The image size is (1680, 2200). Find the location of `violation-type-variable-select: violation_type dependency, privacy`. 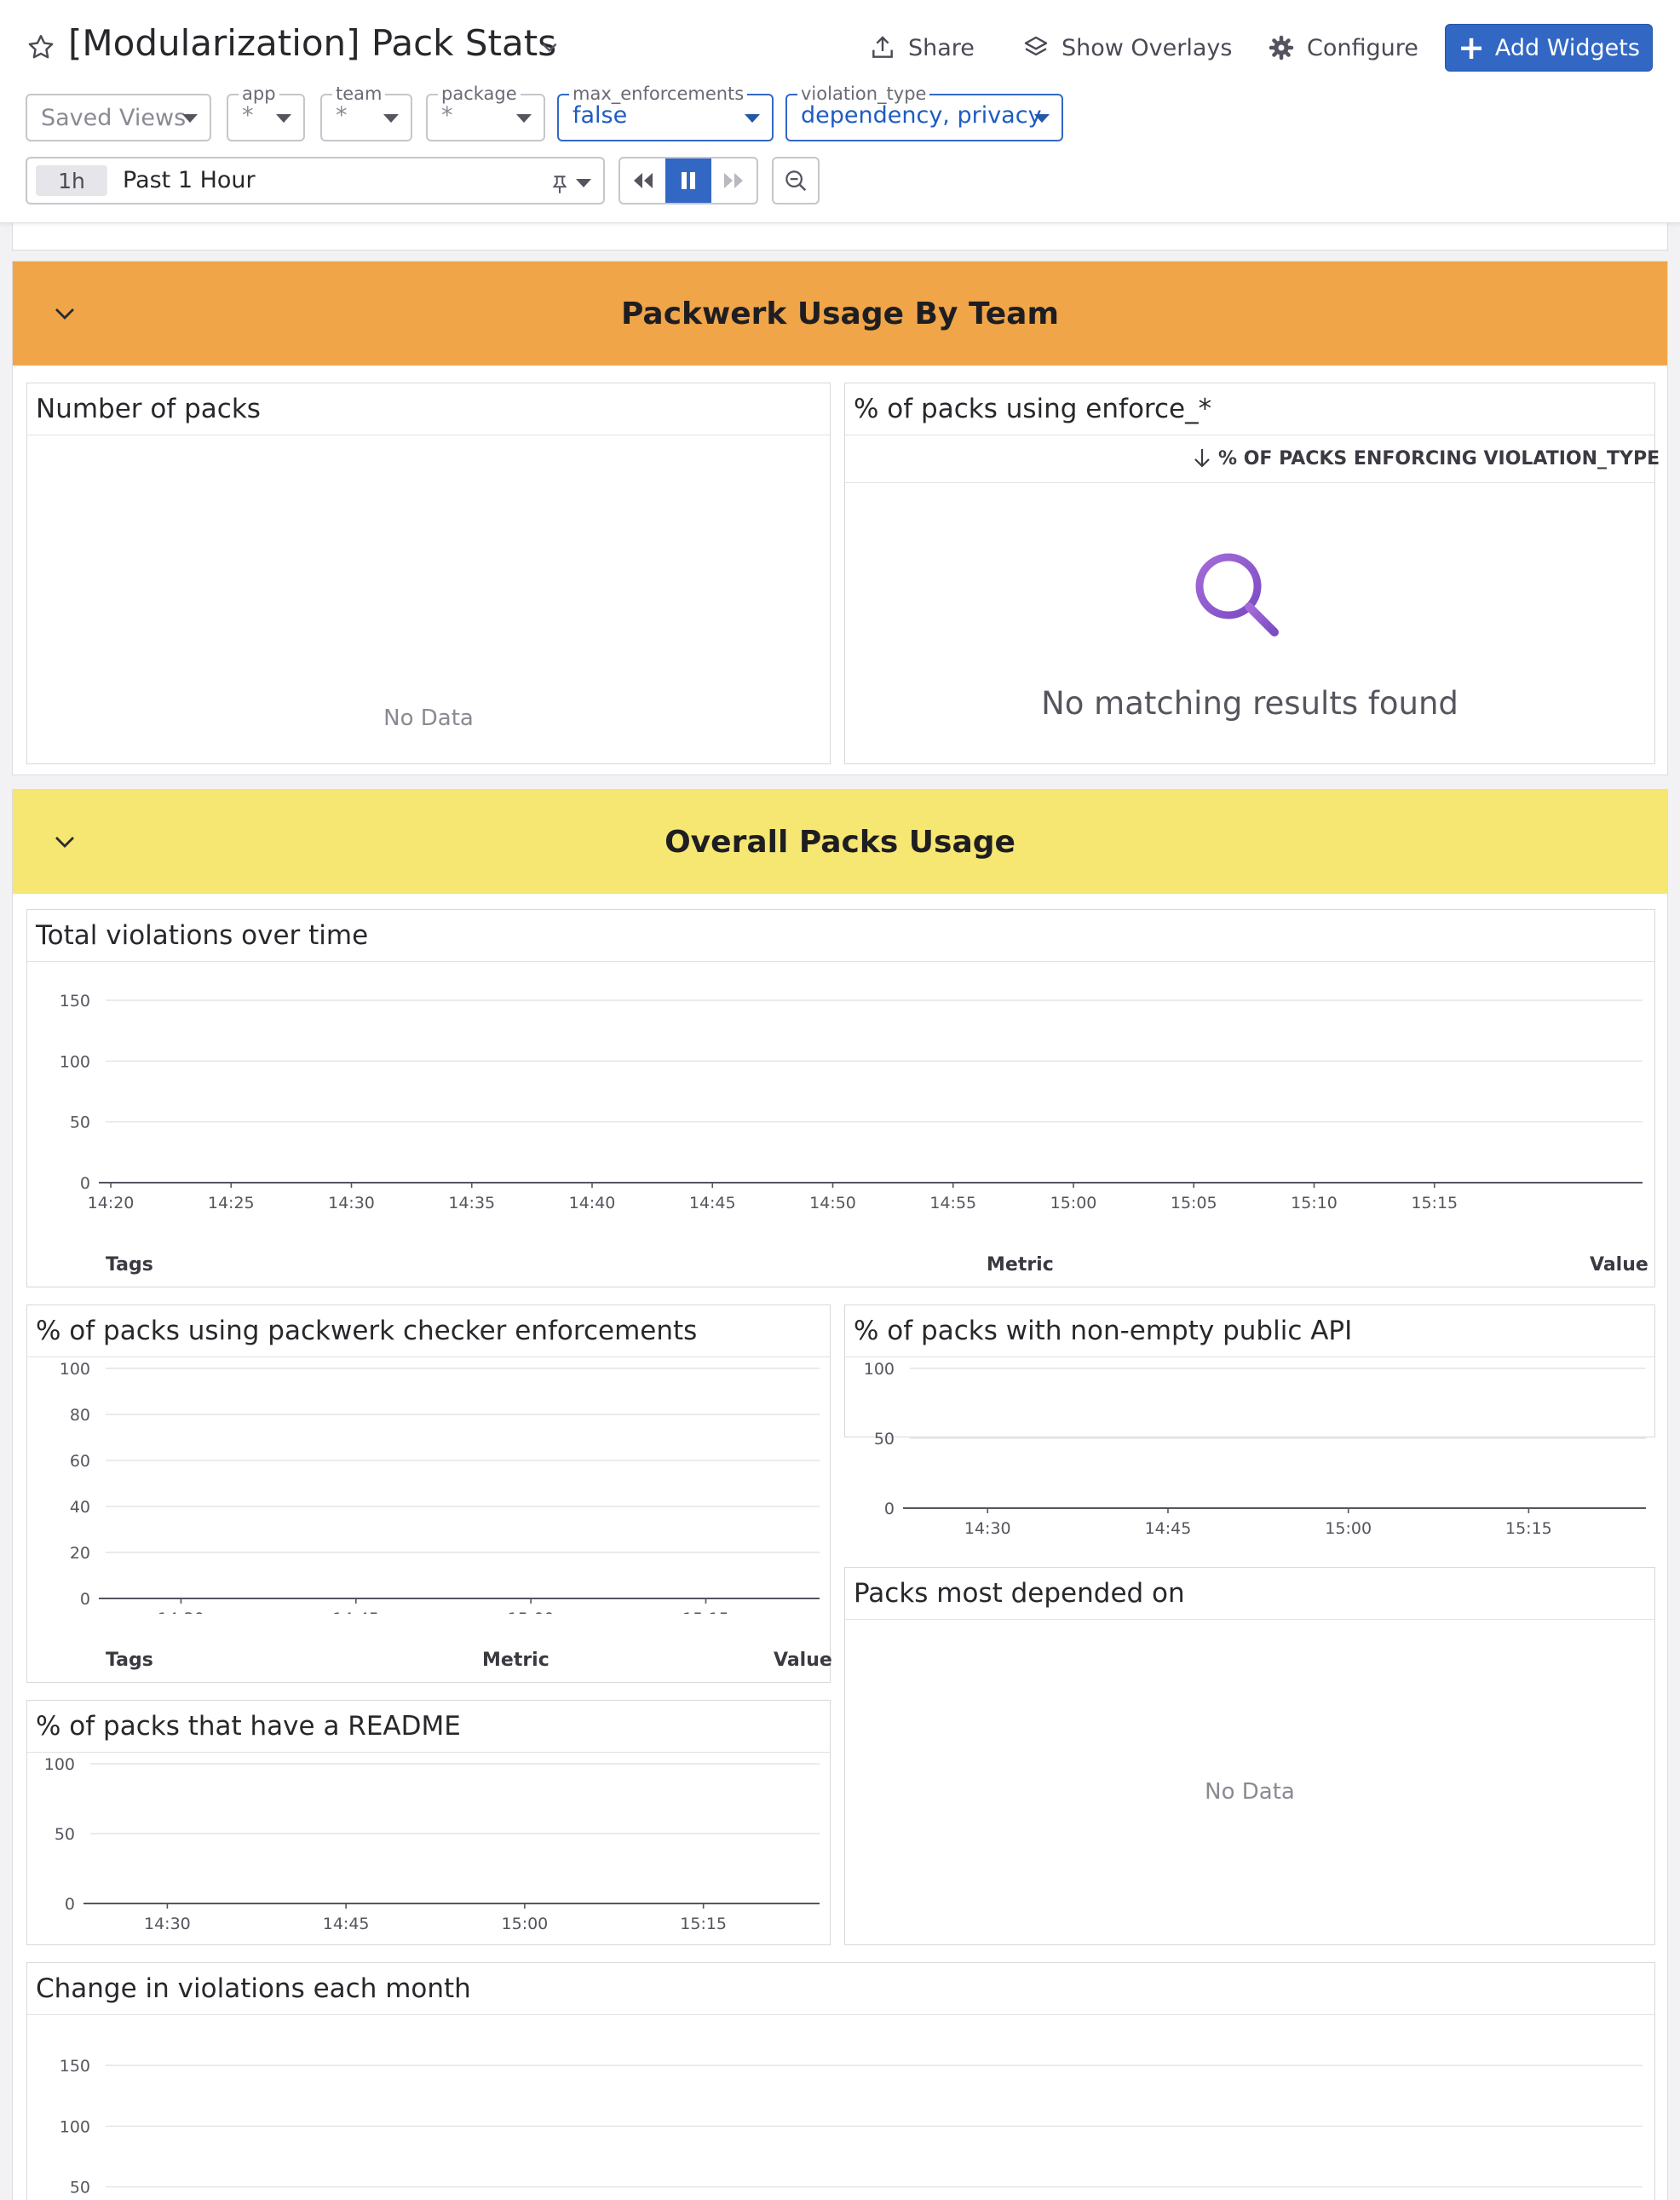

violation-type-variable-select: violation_type dependency, privacy is located at coordinates (924, 112).